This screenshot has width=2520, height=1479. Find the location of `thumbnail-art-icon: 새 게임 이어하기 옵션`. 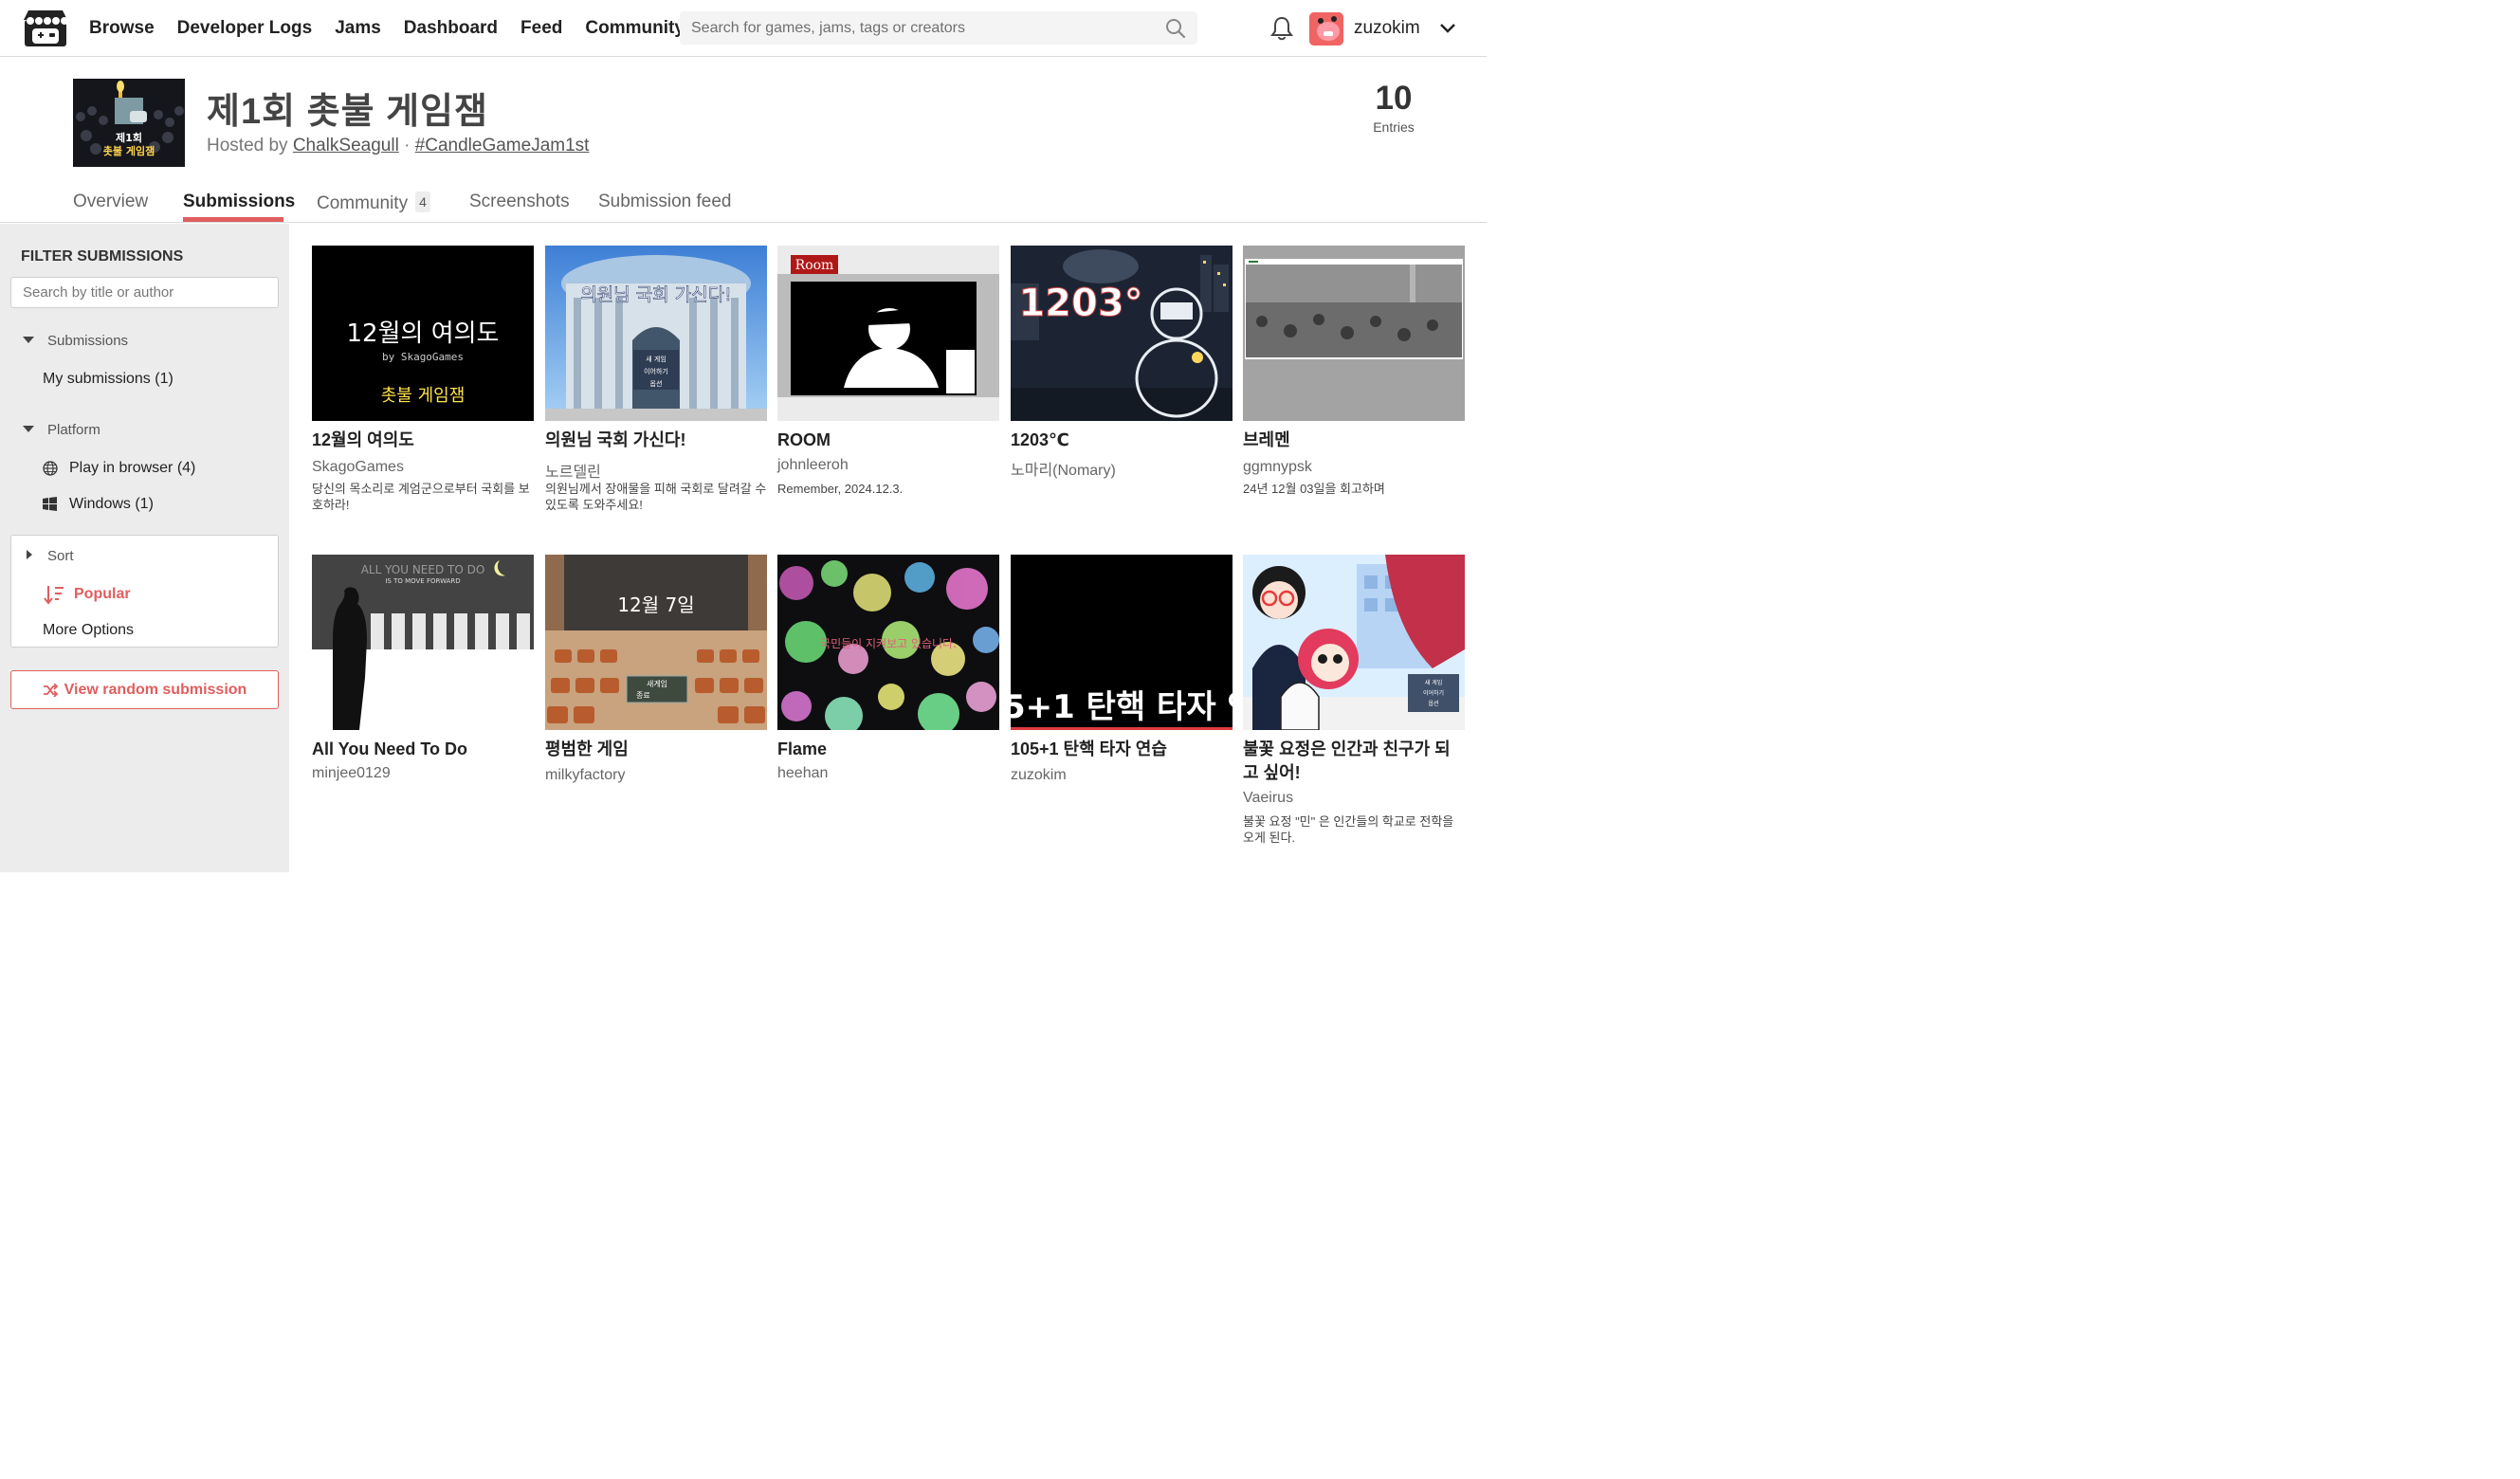

thumbnail-art-icon: 새 게임 이어하기 옵션 is located at coordinates (1354, 642).